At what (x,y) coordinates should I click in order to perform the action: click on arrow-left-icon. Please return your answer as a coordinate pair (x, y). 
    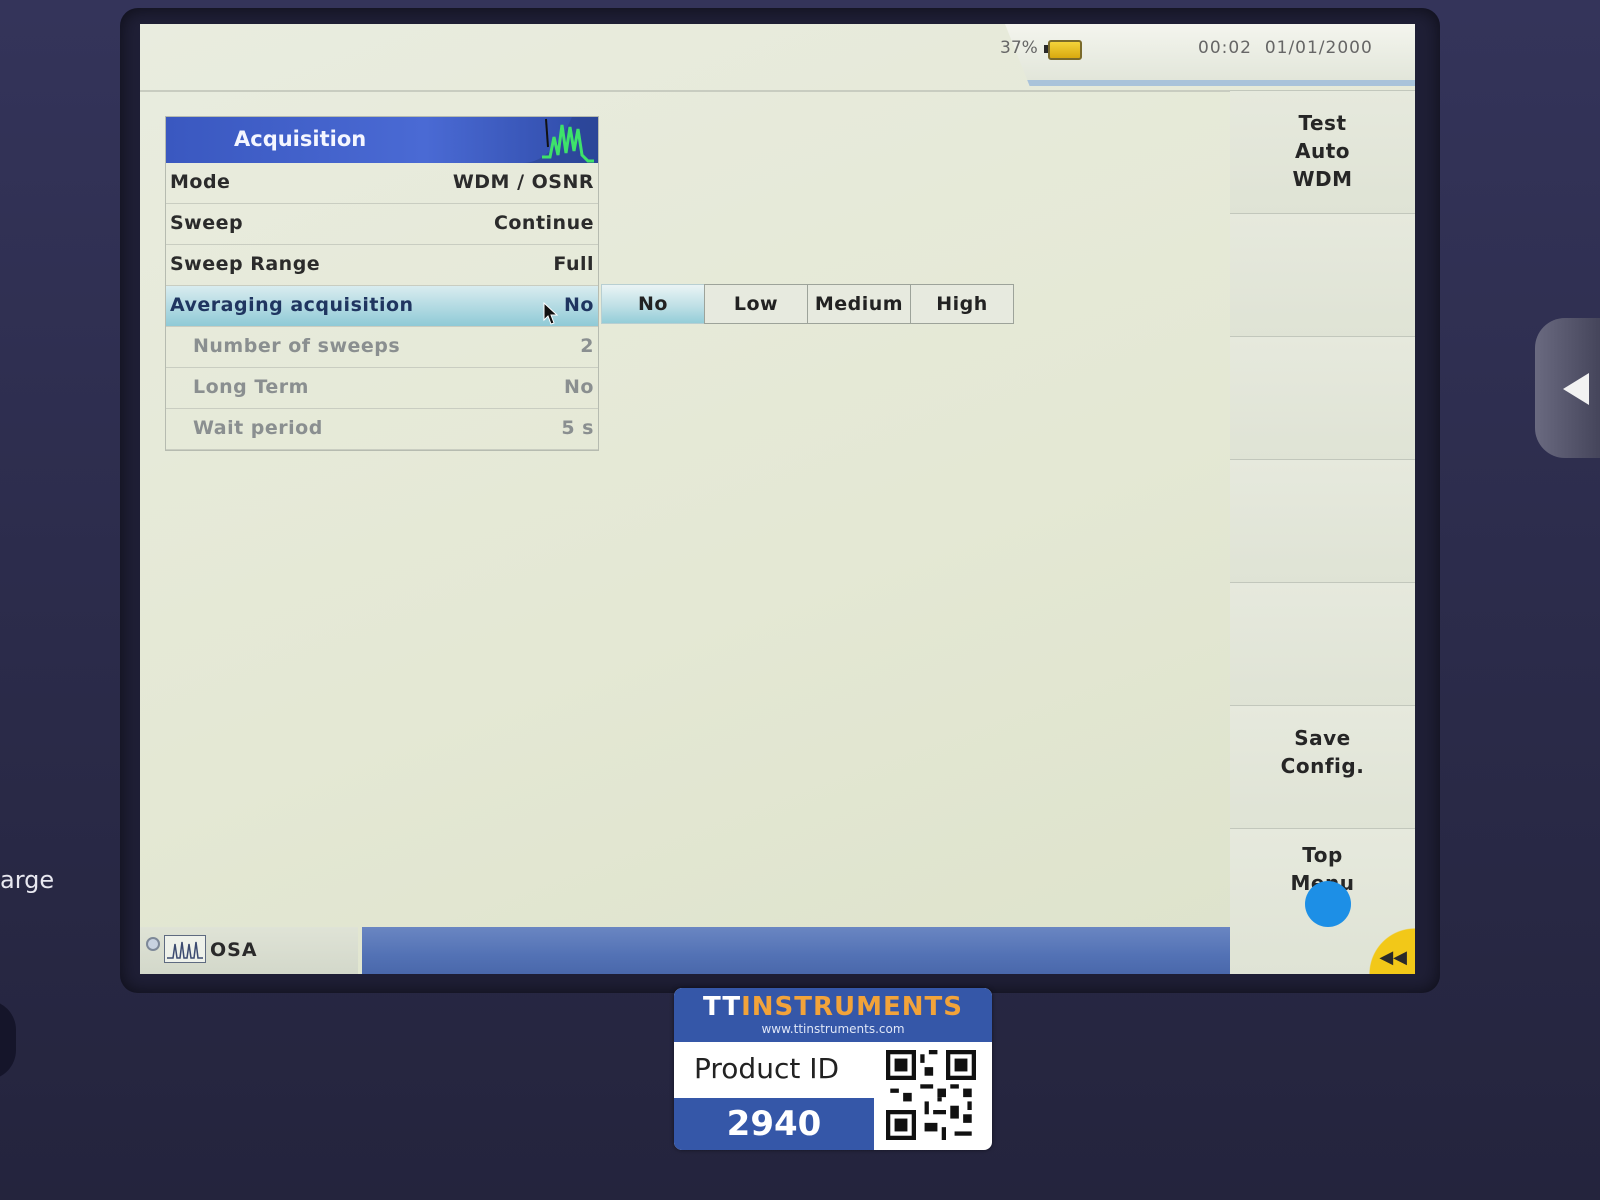
    Looking at the image, I should click on (1576, 389).